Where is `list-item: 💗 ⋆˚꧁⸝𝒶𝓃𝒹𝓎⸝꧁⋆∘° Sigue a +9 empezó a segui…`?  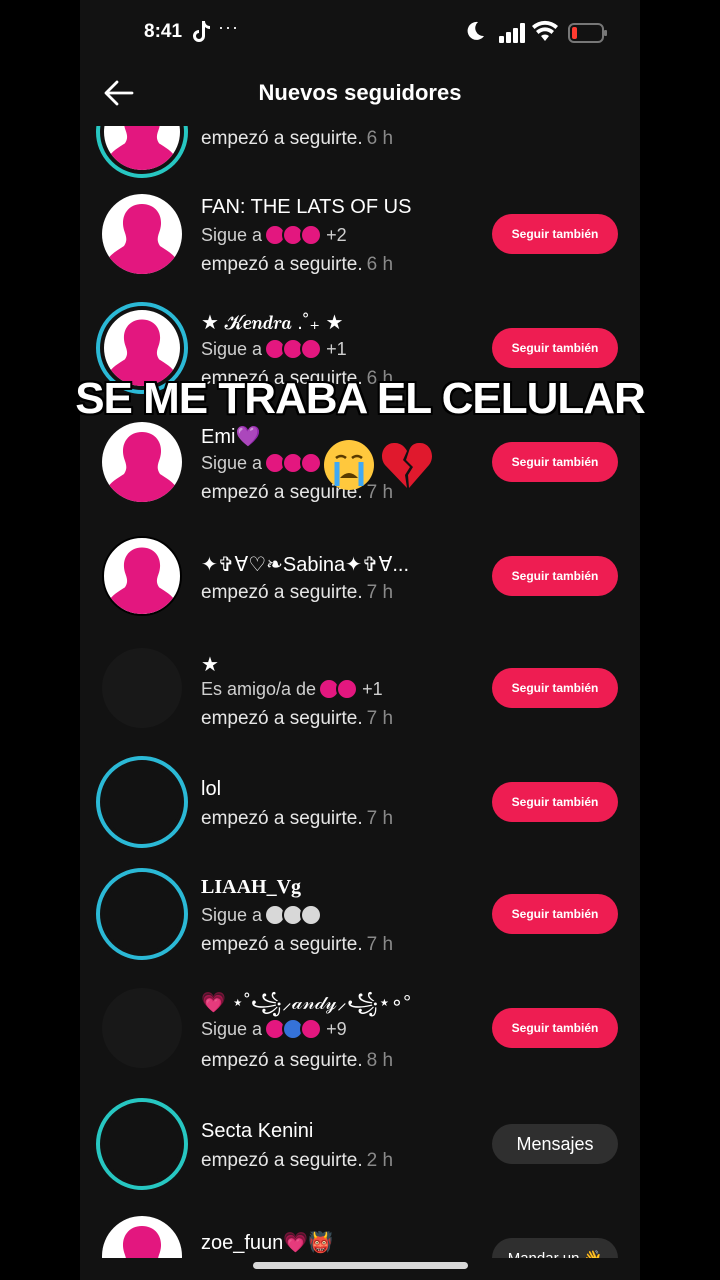
list-item: 💗 ⋆˚꧁⸝𝒶𝓃𝒹𝓎⸝꧁⋆∘° Sigue a +9 empezó a segui… is located at coordinates (360, 1036).